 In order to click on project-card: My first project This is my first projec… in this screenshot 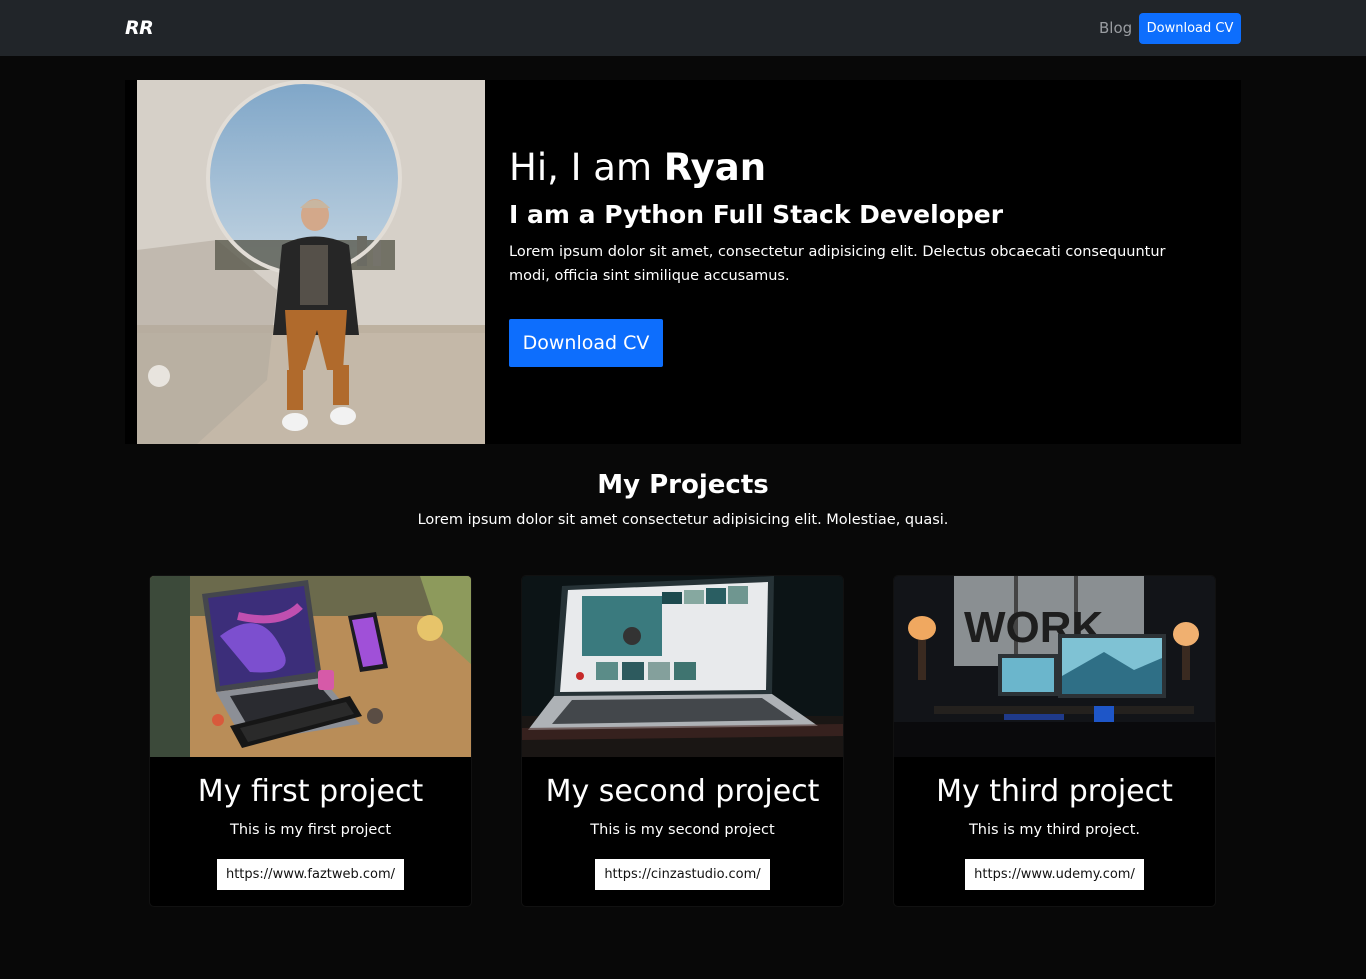, I will do `click(310, 741)`.